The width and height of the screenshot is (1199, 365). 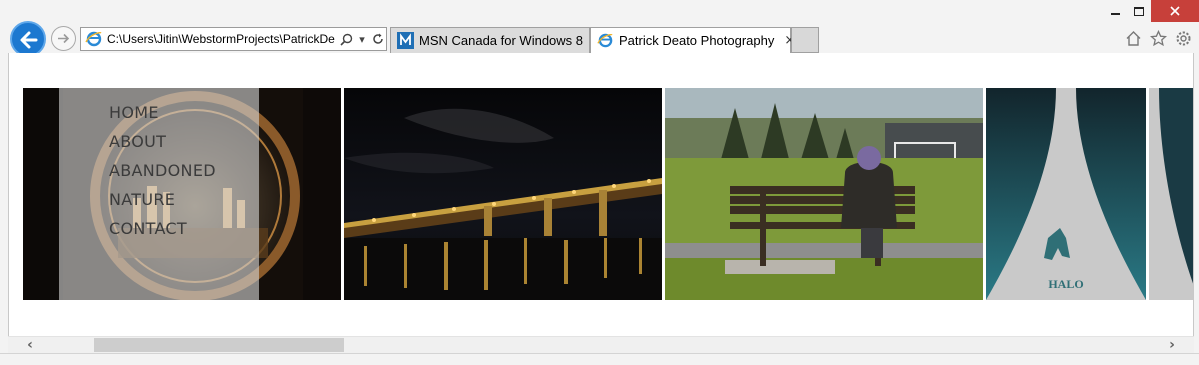 I want to click on photo-halo-poster: HALO, so click(x=1066, y=194).